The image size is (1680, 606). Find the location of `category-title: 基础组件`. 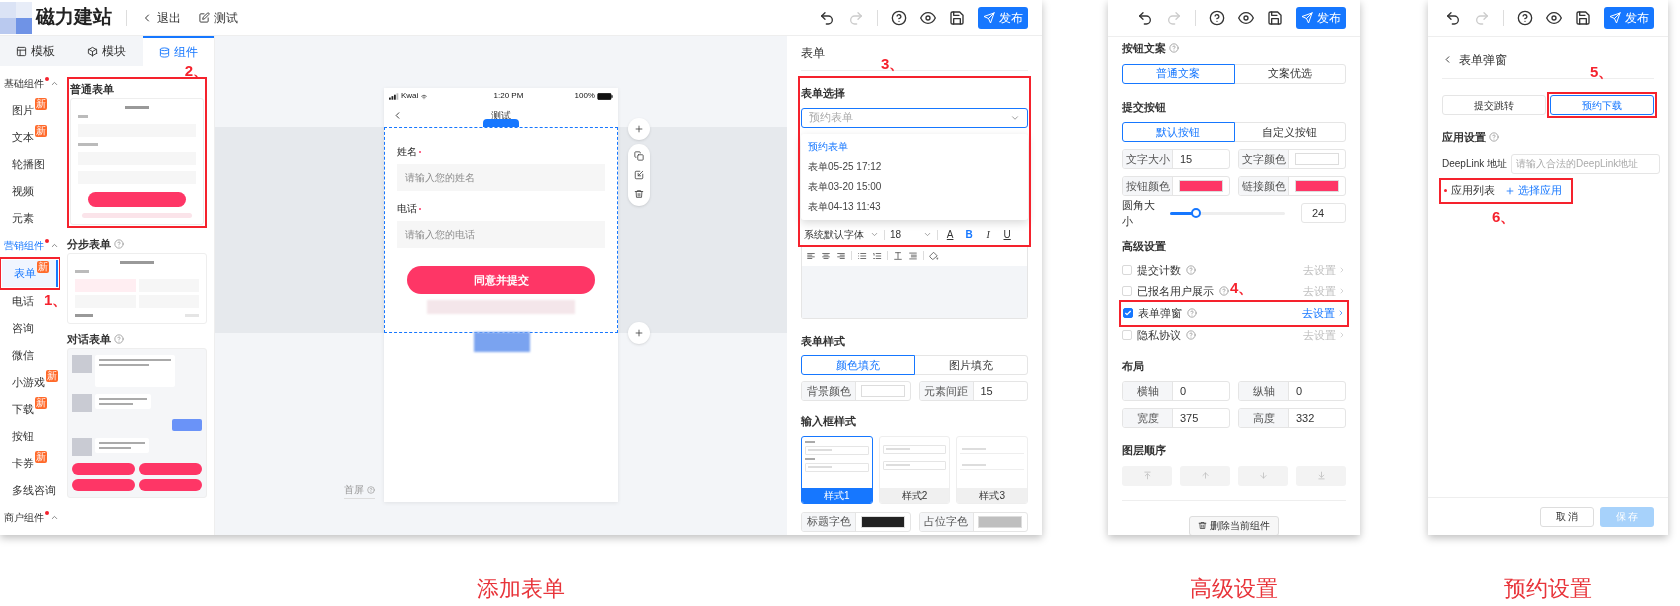

category-title: 基础组件 is located at coordinates (24, 83).